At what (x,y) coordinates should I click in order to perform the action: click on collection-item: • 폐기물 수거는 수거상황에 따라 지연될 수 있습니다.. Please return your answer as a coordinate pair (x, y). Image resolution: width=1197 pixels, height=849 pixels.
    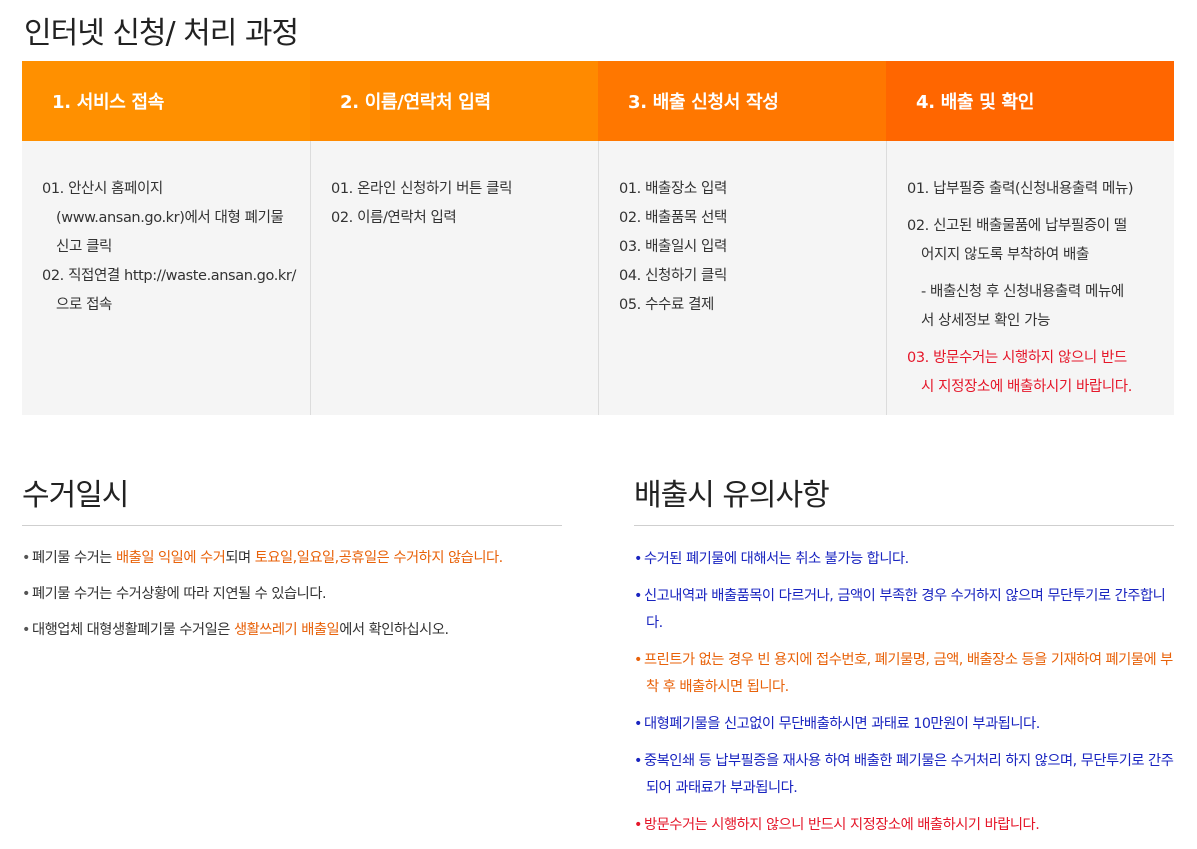
    Looking at the image, I should click on (292, 594).